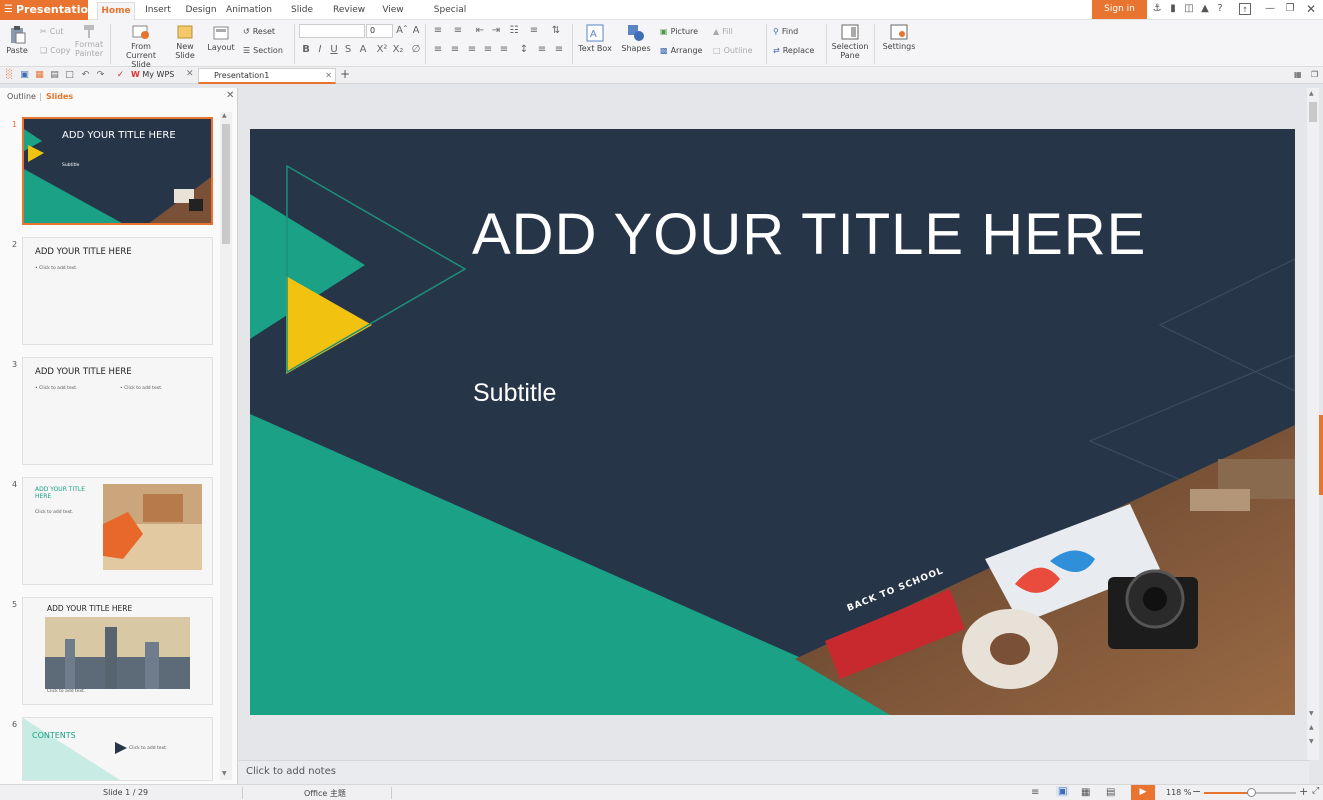 This screenshot has width=1323, height=800. I want to click on shapes-button: Shapes, so click(636, 38).